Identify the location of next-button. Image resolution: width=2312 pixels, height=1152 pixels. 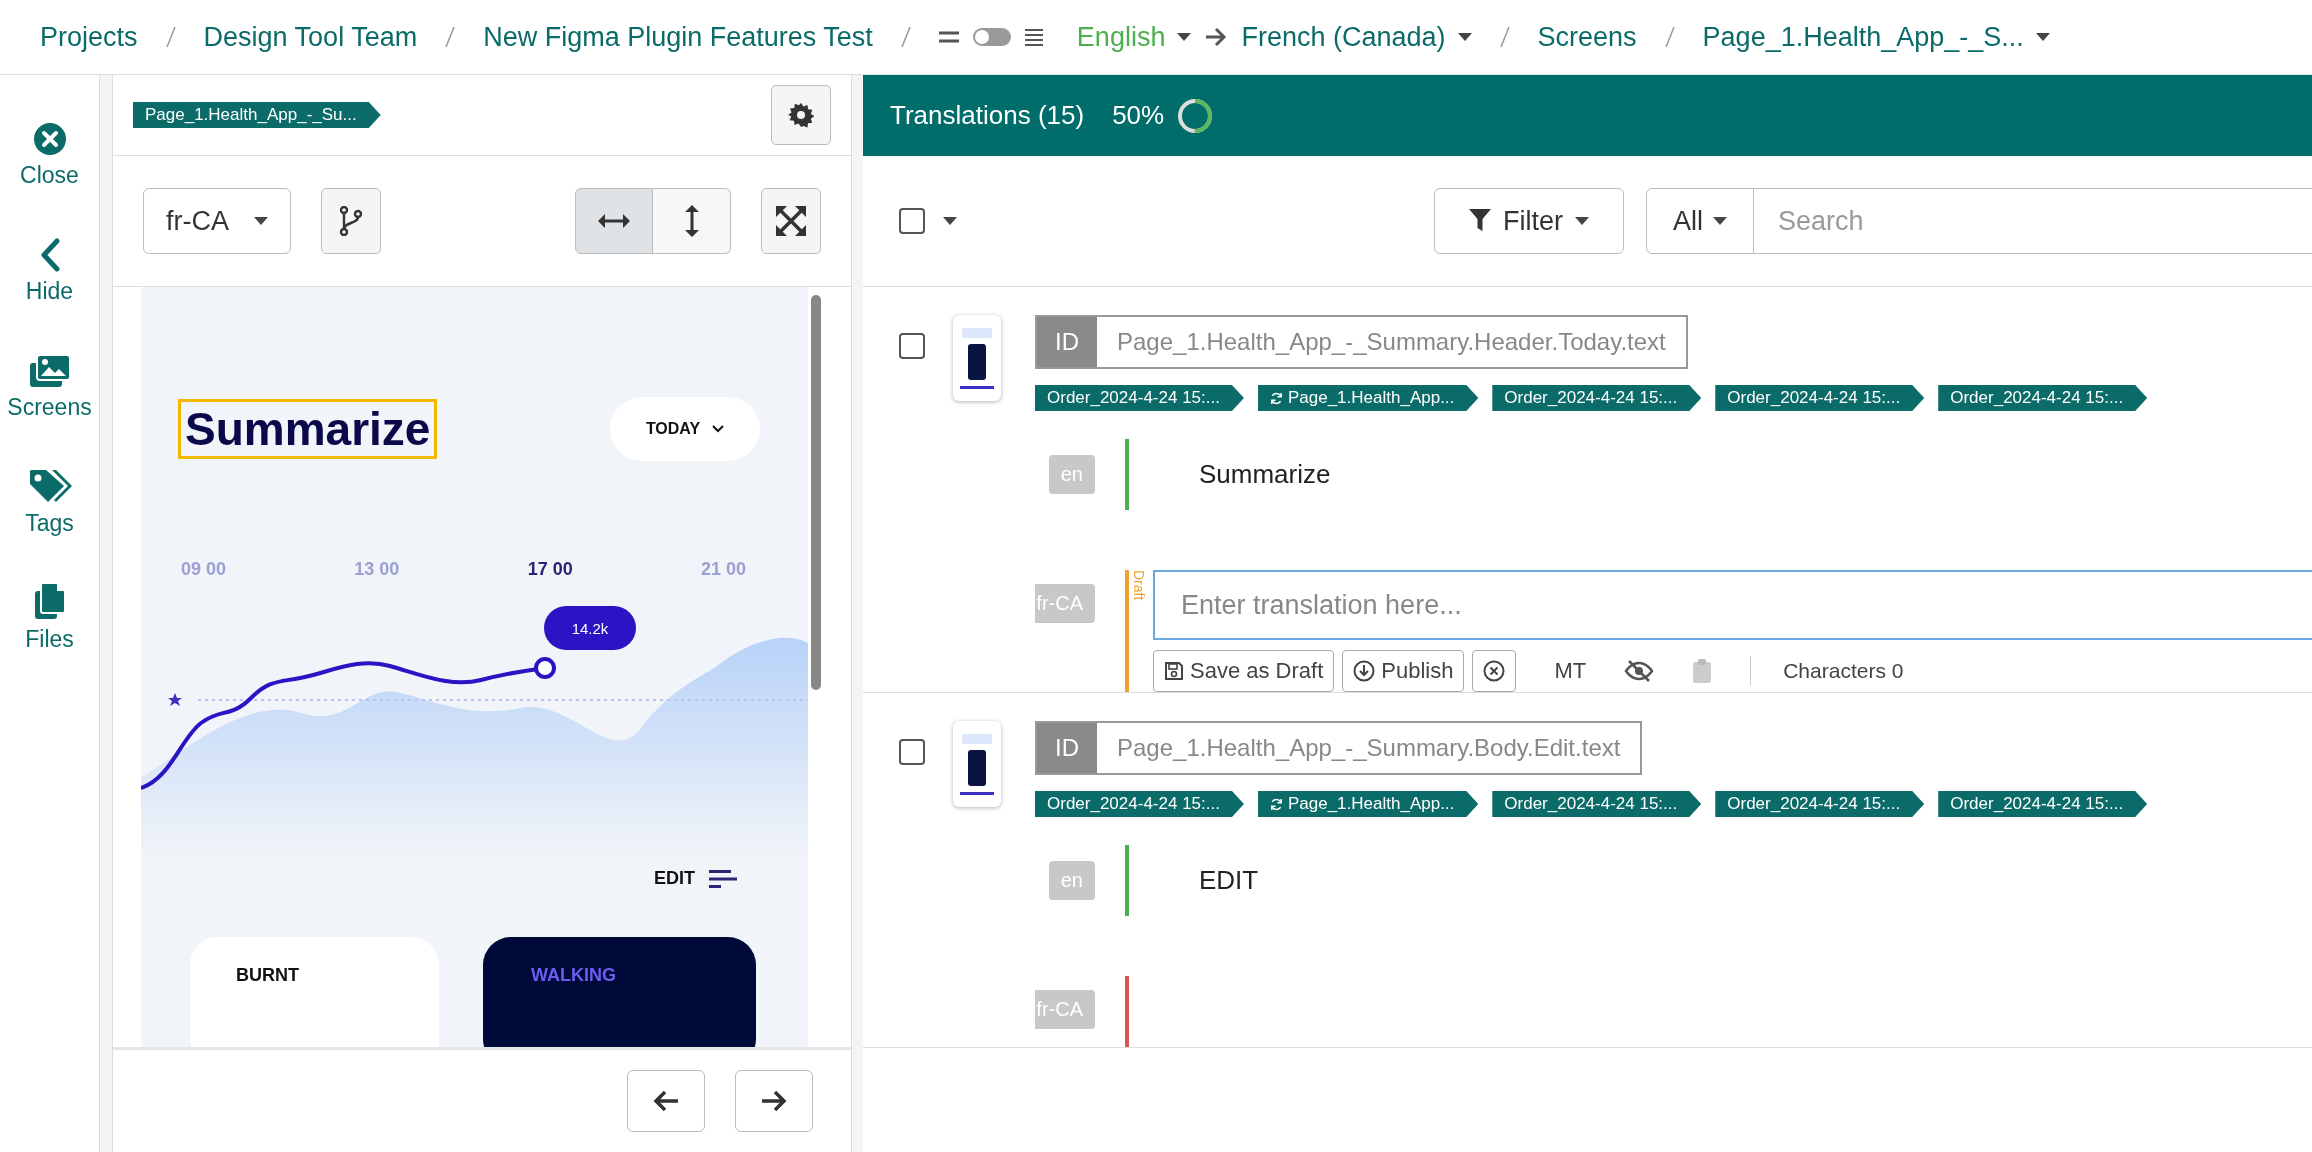
(774, 1101).